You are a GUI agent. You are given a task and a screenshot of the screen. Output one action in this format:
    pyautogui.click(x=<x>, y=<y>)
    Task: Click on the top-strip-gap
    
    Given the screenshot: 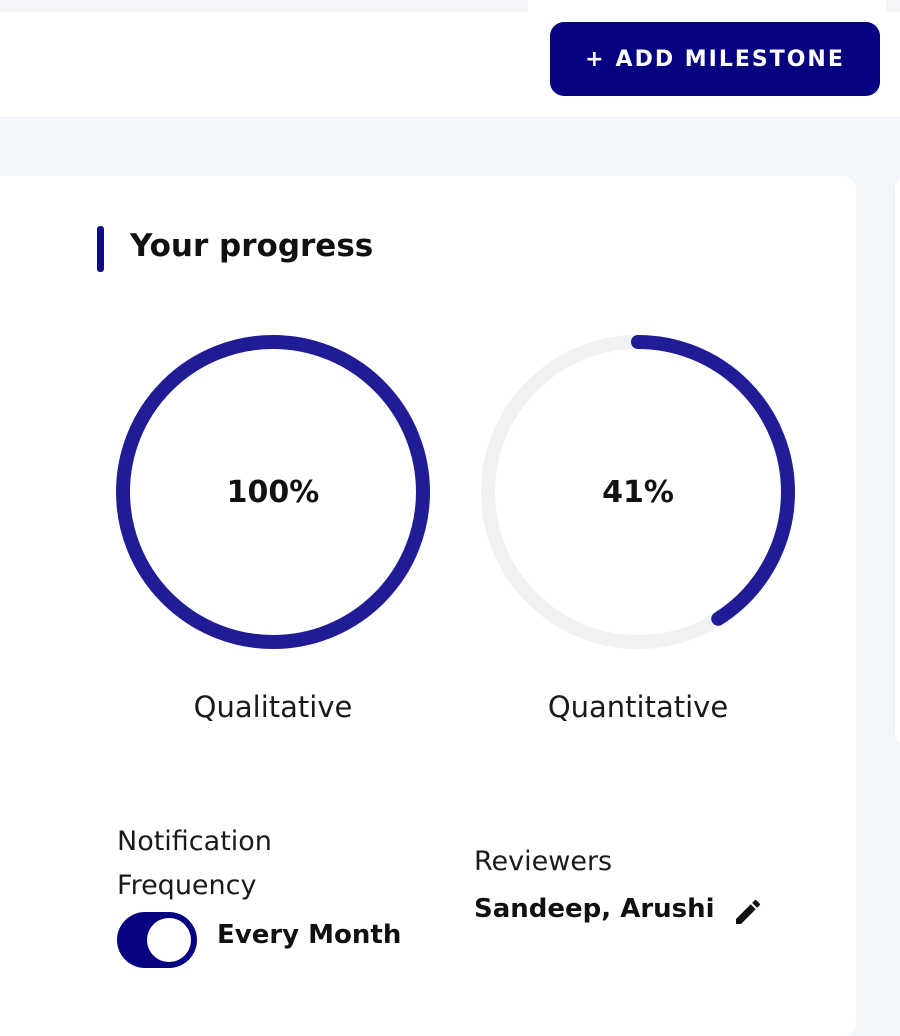 What is the action you would take?
    pyautogui.click(x=707, y=6)
    